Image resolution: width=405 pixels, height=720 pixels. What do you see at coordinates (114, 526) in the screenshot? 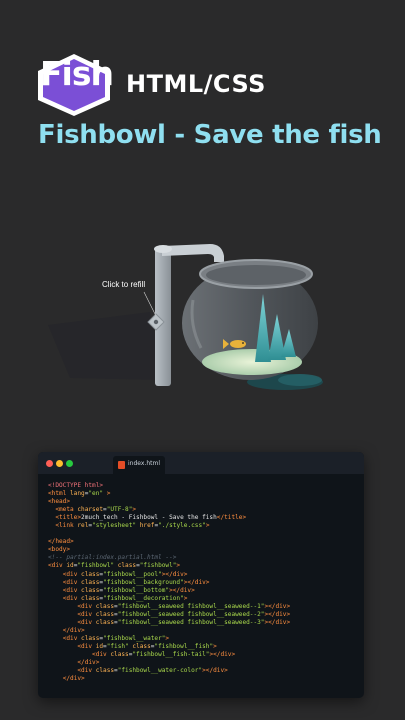
I see `code-token: "stylesheet"` at bounding box center [114, 526].